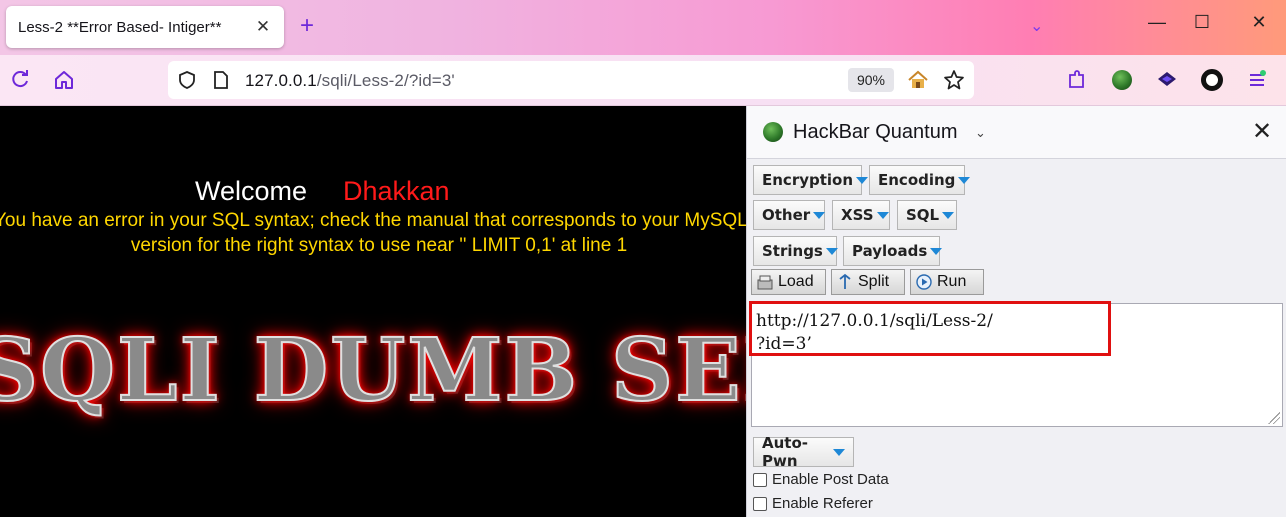 This screenshot has height=517, width=1286. What do you see at coordinates (1202, 22) in the screenshot?
I see `maximize-button: ☐` at bounding box center [1202, 22].